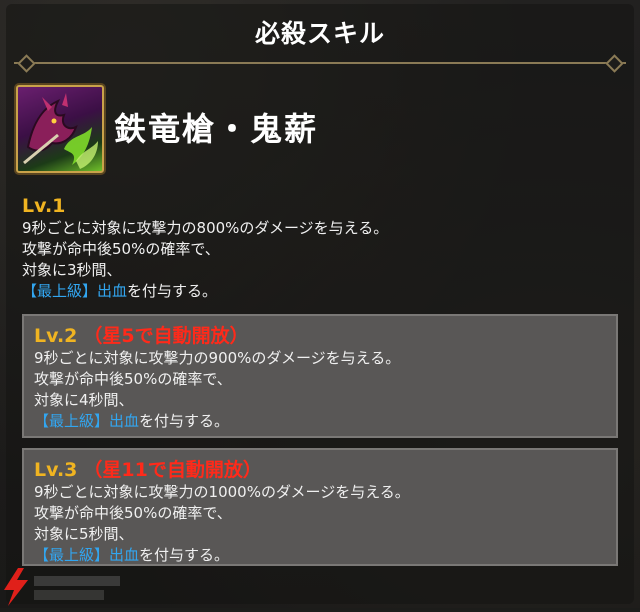 This screenshot has width=640, height=612. I want to click on level-3-line-1: 9秒ごとに対象に攻撃力の1000%のダメージを与える。, so click(222, 492).